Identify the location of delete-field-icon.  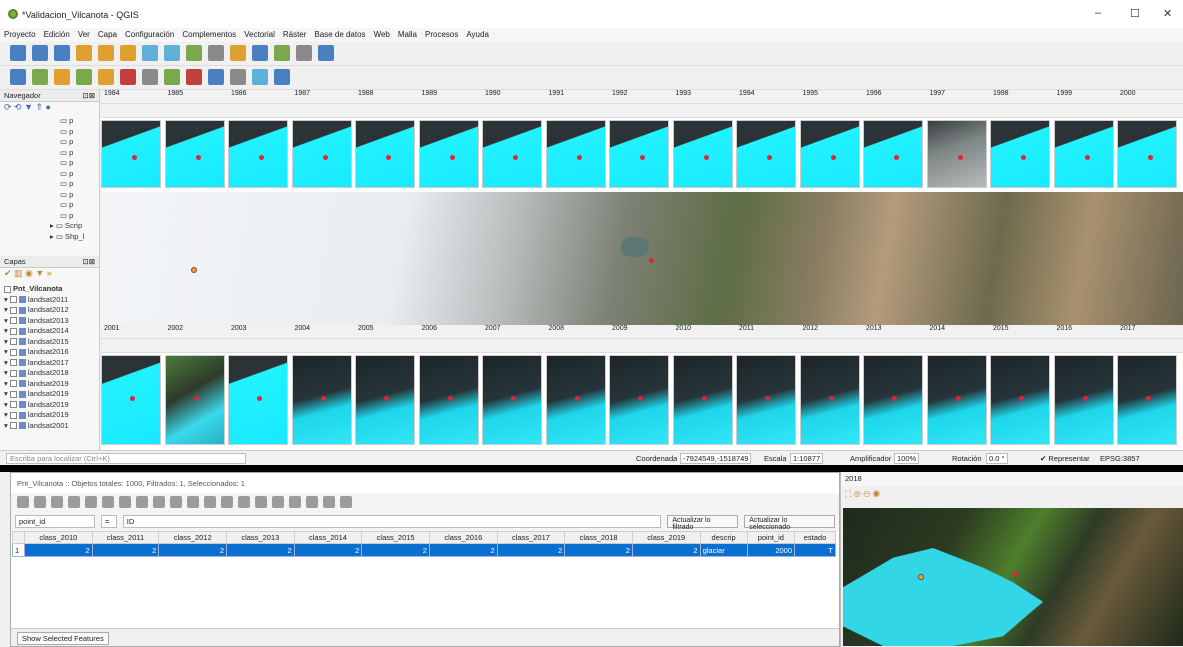
(329, 502).